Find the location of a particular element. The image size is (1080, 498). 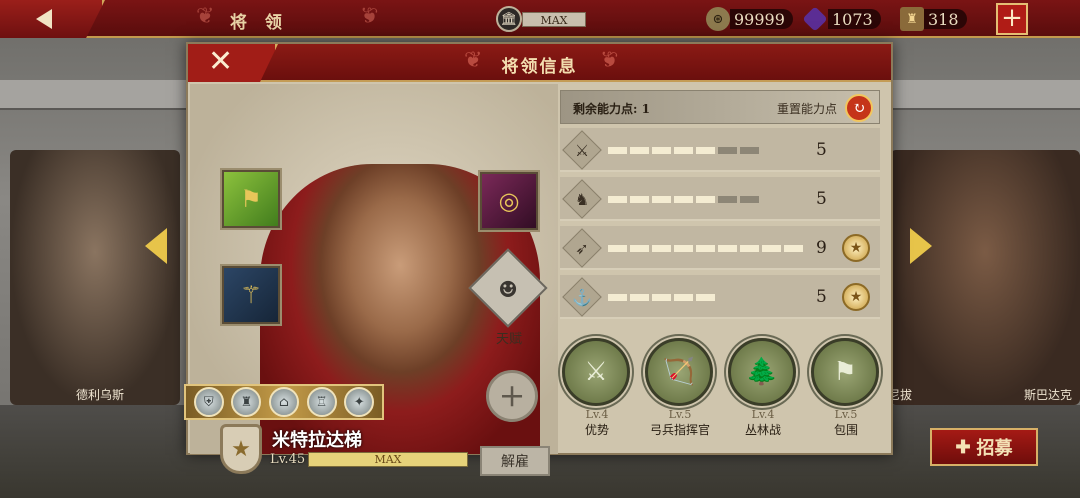

skill-3: ⚑ Lv.5 包围 is located at coordinates (846, 388).